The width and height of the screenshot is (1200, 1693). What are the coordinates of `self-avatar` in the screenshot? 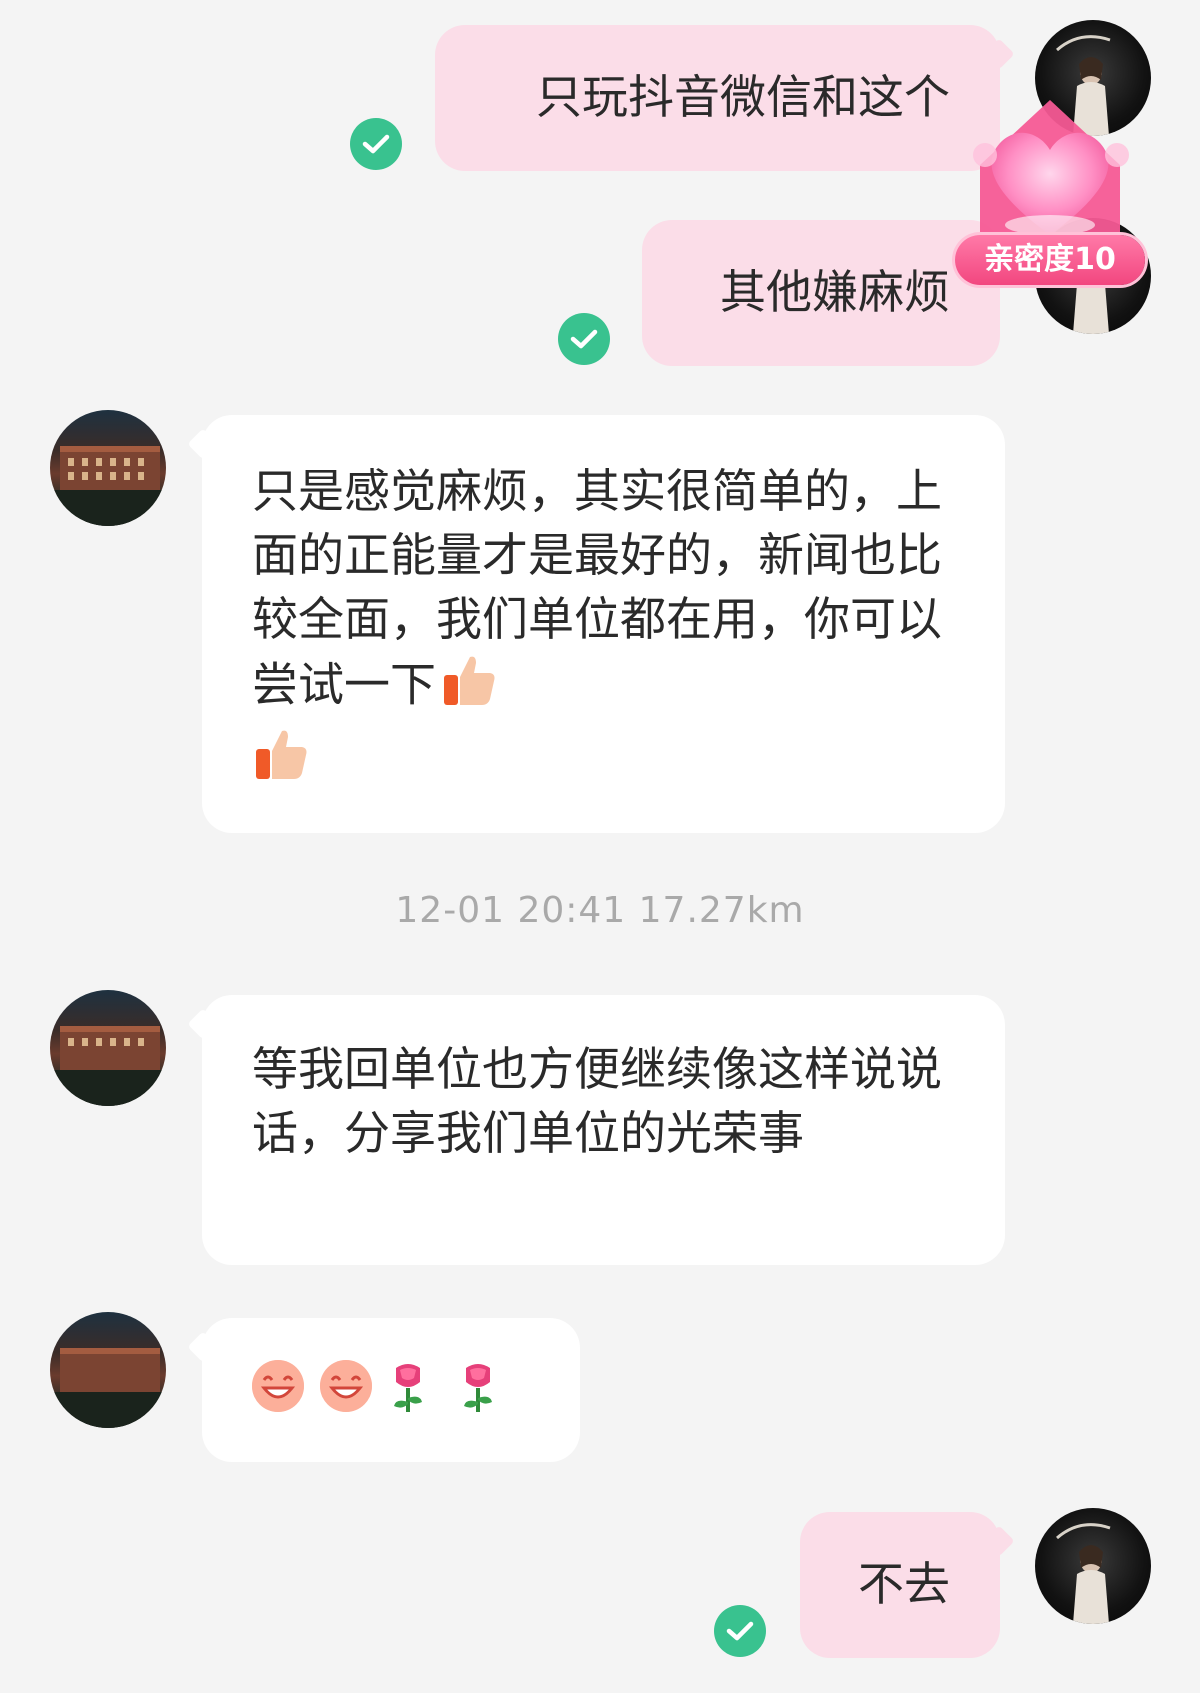 It's located at (1093, 1566).